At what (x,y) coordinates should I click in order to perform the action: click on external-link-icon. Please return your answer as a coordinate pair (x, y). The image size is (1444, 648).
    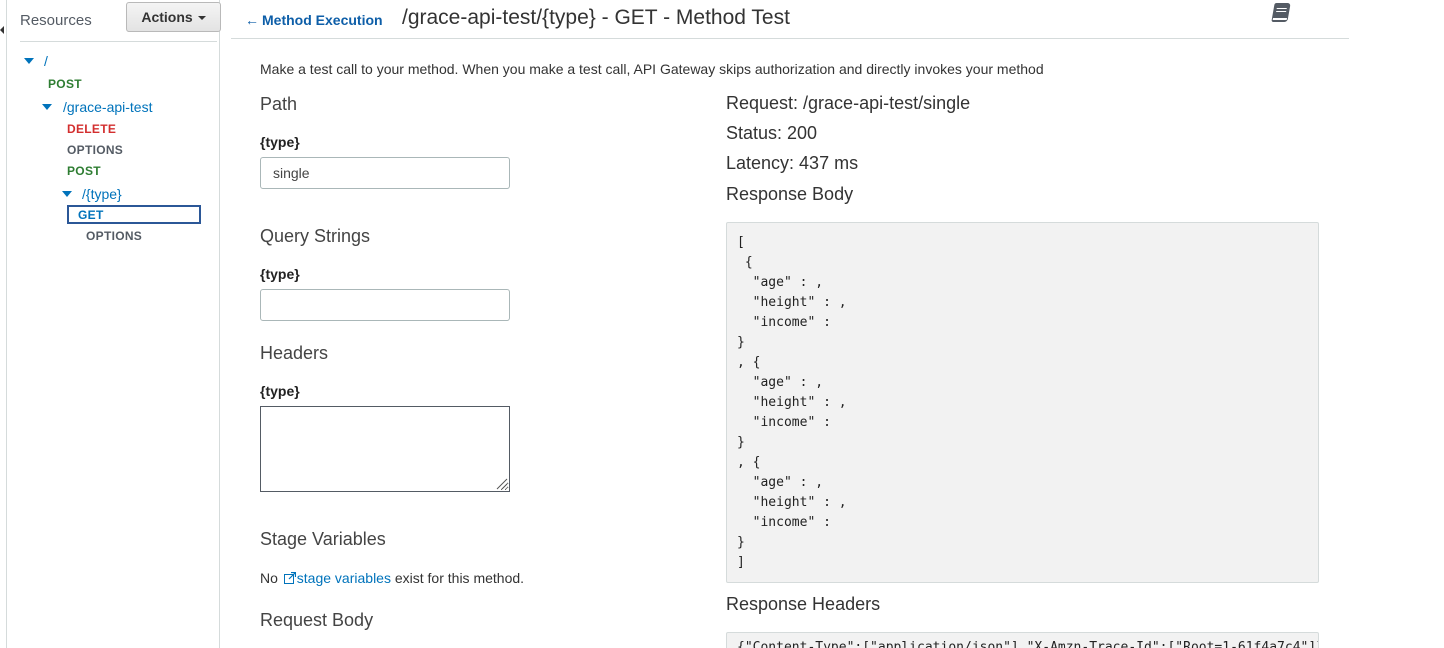
    Looking at the image, I should click on (289, 578).